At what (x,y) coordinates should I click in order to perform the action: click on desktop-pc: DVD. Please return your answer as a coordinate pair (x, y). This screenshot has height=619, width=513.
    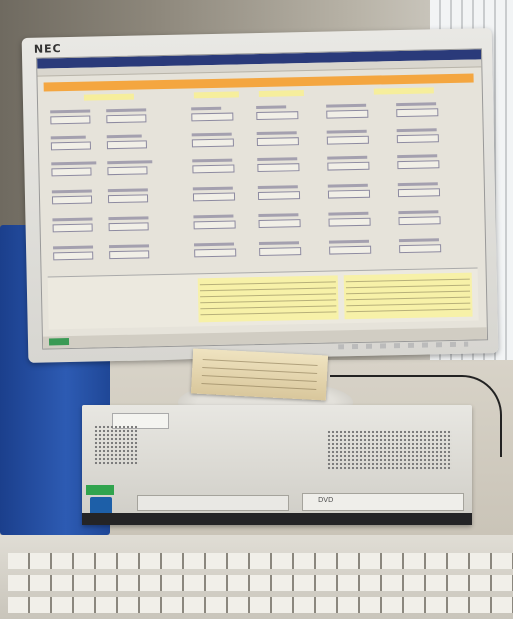
    Looking at the image, I should click on (277, 465).